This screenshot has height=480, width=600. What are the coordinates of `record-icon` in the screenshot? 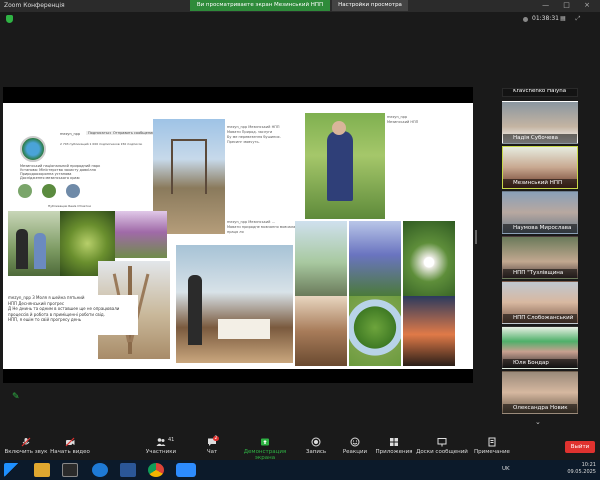 It's located at (316, 442).